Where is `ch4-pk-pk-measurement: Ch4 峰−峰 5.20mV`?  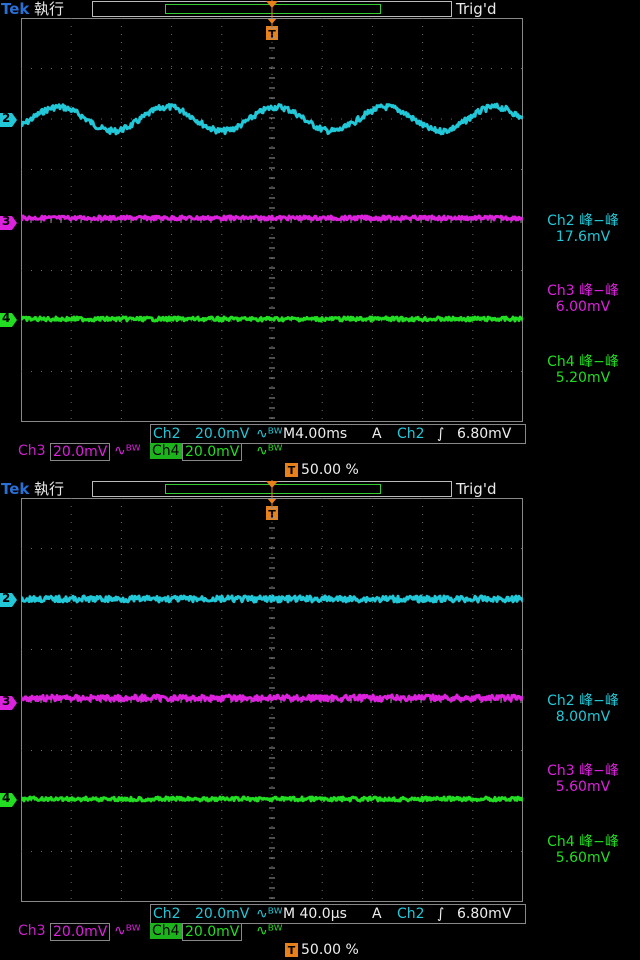
ch4-pk-pk-measurement: Ch4 峰−峰 5.20mV is located at coordinates (583, 370).